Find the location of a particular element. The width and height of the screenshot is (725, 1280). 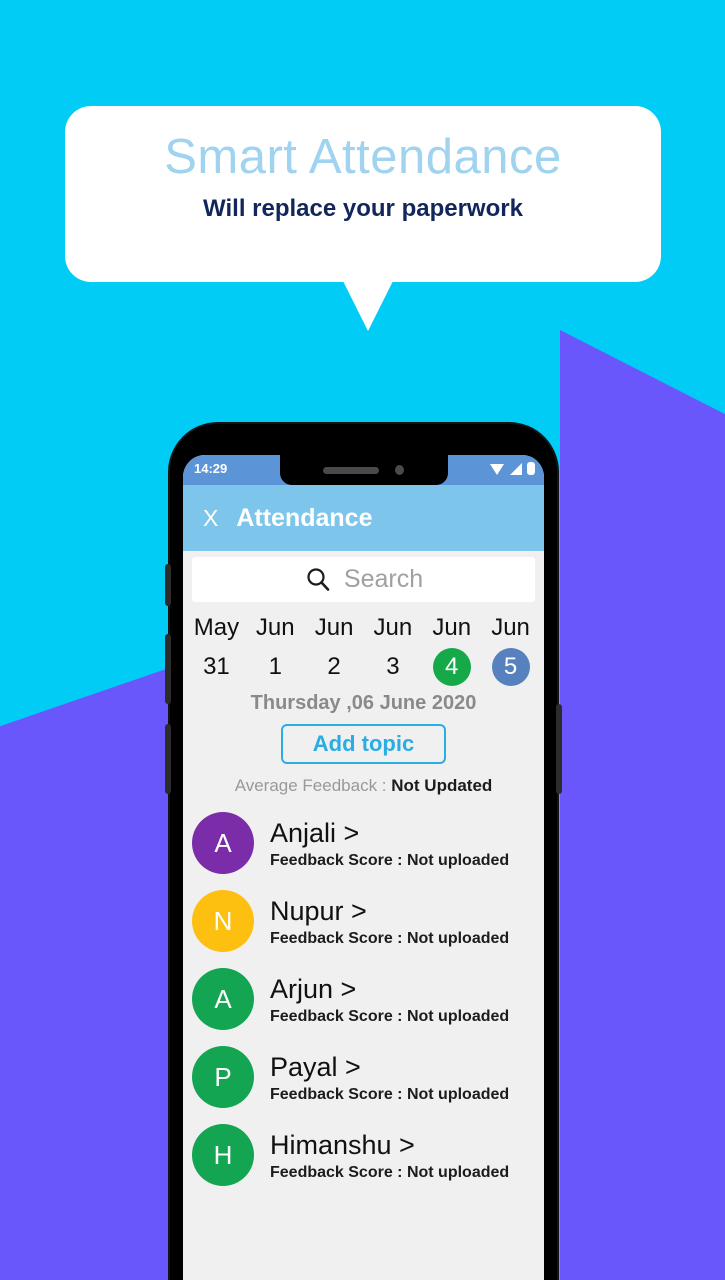

phone-power-button is located at coordinates (559, 749).